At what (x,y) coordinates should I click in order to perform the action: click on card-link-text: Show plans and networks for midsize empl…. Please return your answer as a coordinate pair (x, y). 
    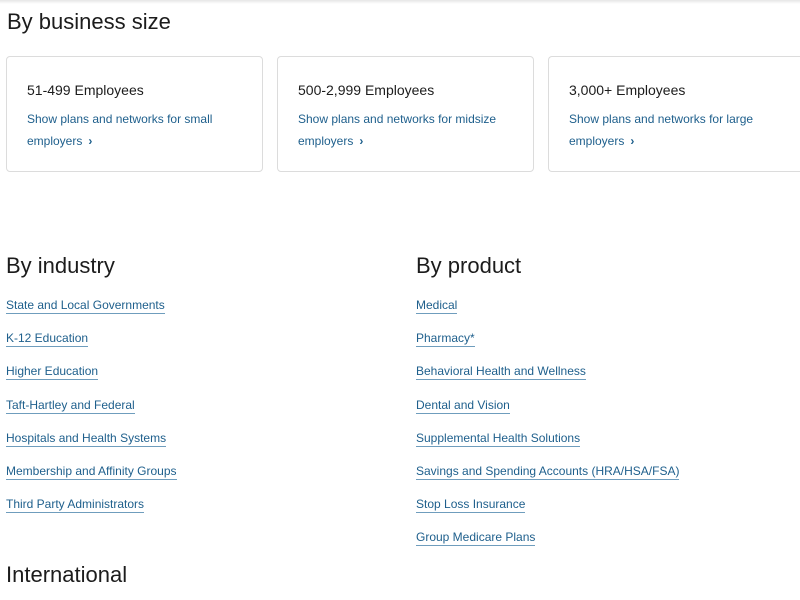
    Looking at the image, I should click on (397, 130).